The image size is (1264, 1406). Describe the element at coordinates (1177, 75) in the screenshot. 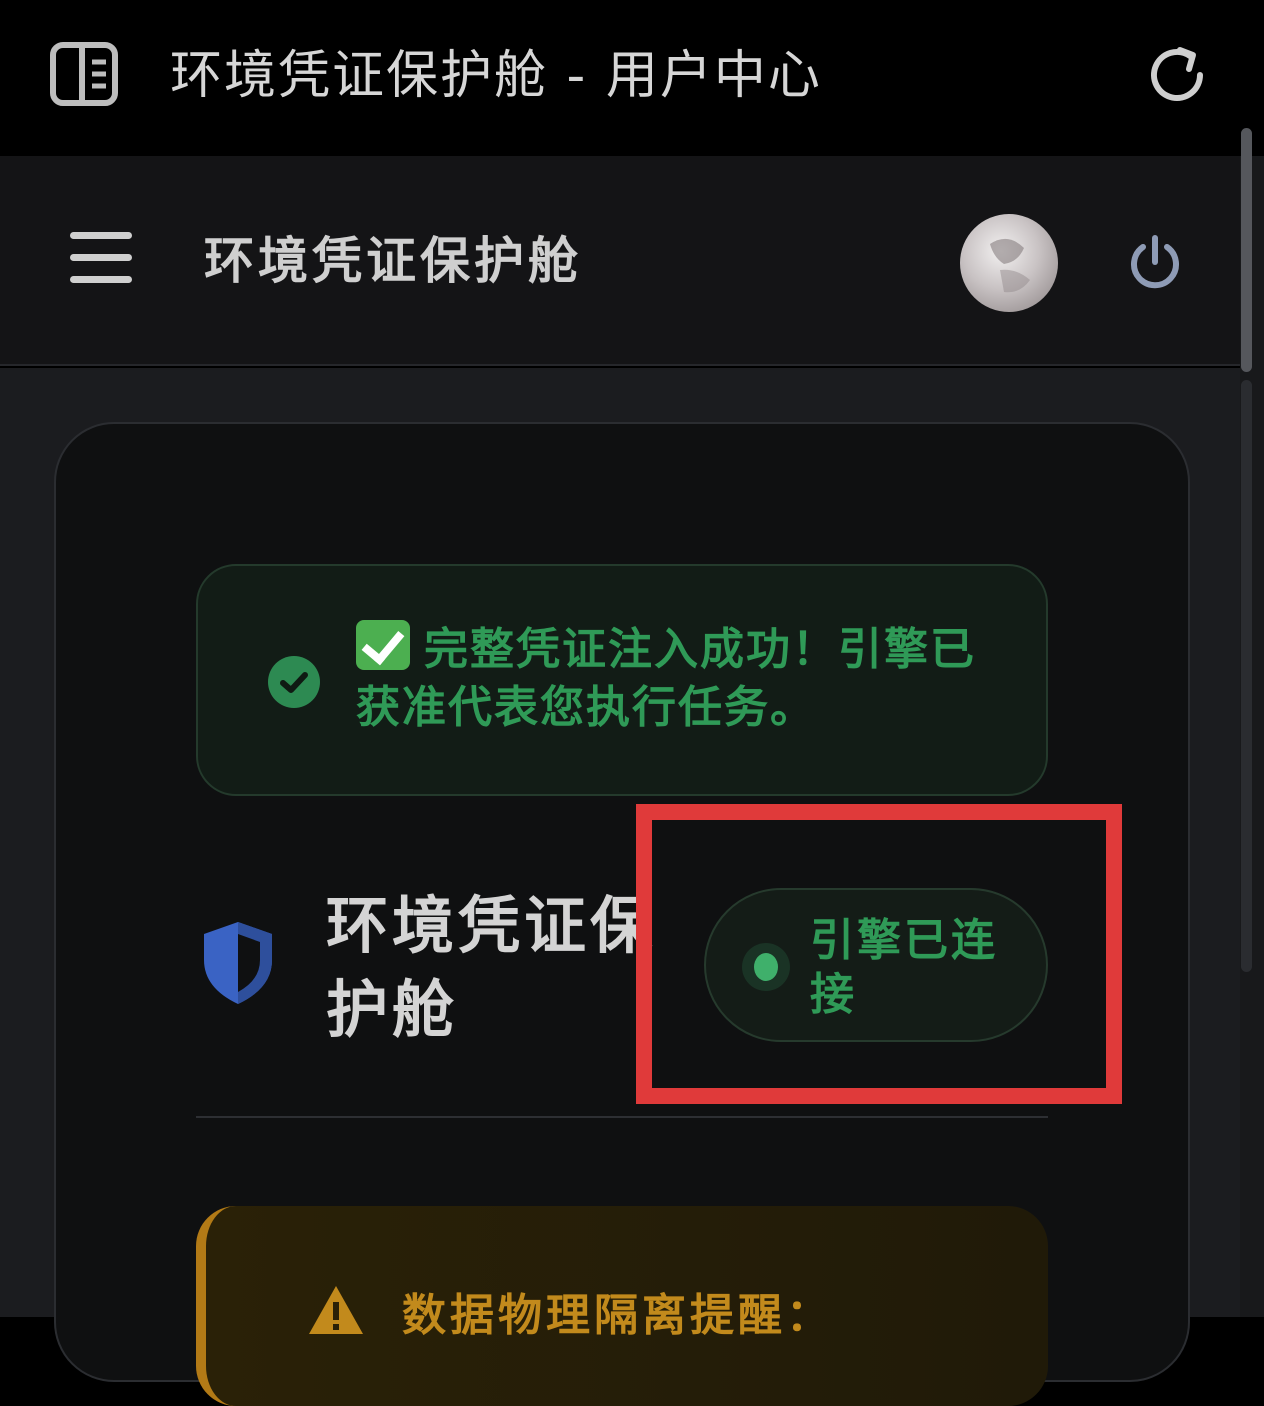

I see `reload-icon` at that location.